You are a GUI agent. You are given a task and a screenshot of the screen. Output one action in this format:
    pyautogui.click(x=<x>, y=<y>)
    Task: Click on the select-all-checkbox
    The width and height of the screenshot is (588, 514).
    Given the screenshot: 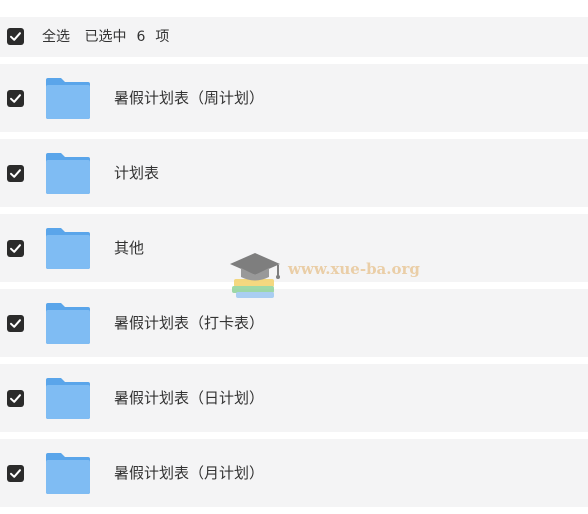 What is the action you would take?
    pyautogui.click(x=15, y=36)
    